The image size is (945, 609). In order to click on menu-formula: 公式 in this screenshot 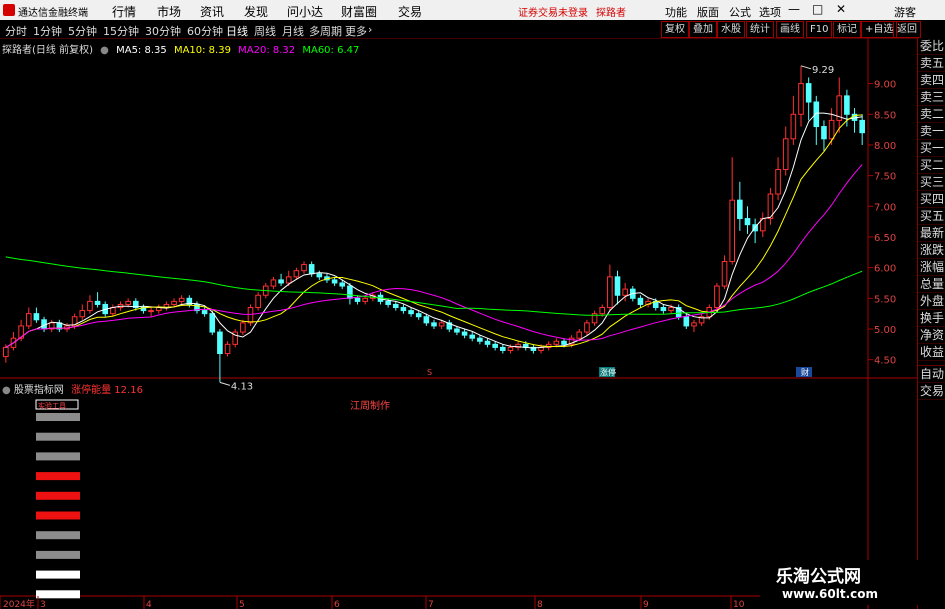, I will do `click(740, 12)`.